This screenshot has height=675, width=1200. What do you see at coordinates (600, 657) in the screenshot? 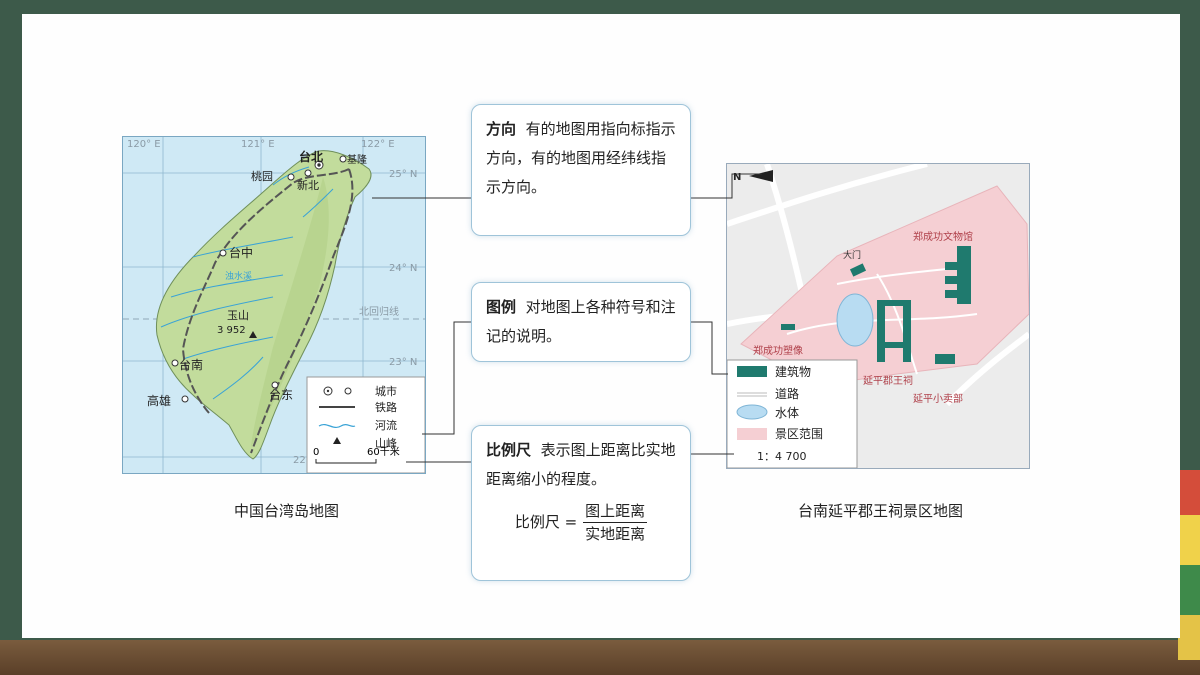
I see `desk-background` at bounding box center [600, 657].